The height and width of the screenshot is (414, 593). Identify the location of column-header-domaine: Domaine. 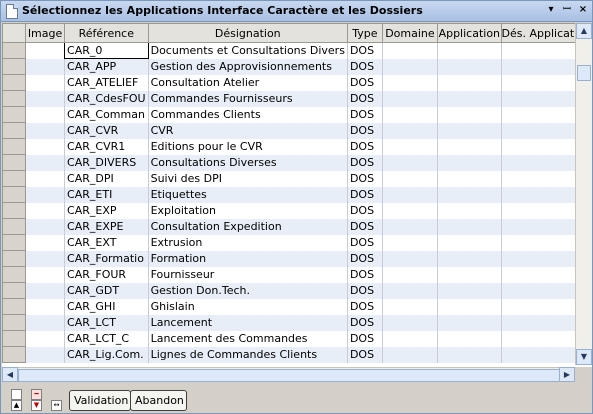
(410, 33).